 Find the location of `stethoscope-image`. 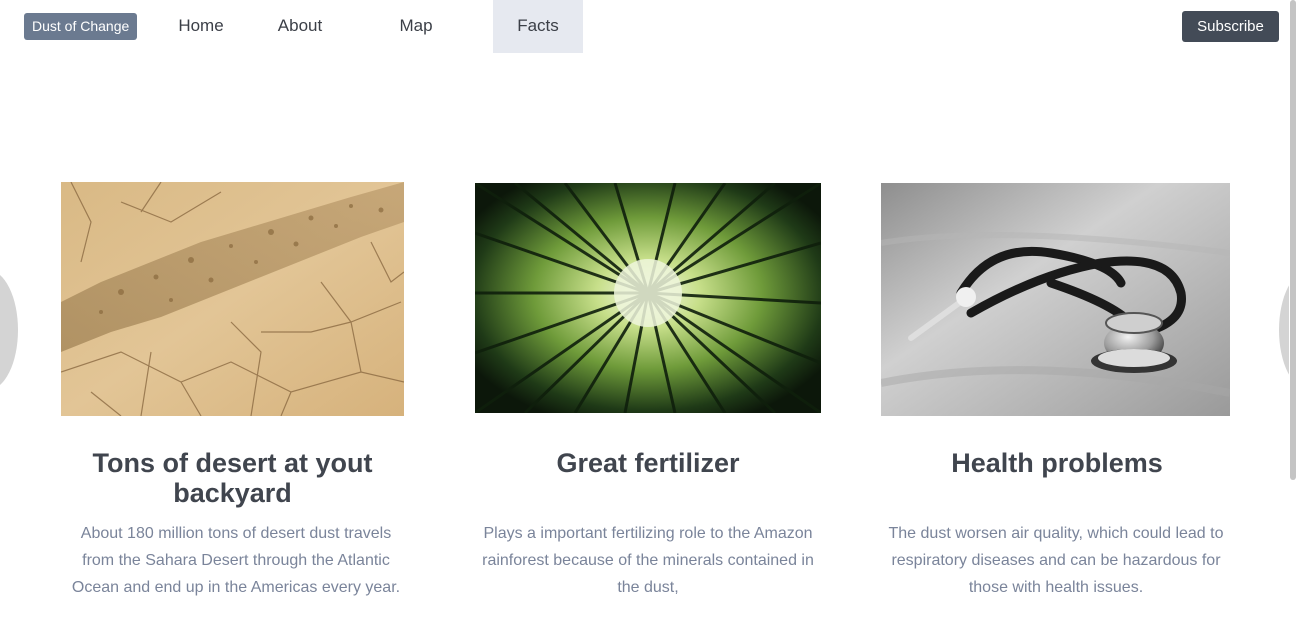

stethoscope-image is located at coordinates (1055, 299).